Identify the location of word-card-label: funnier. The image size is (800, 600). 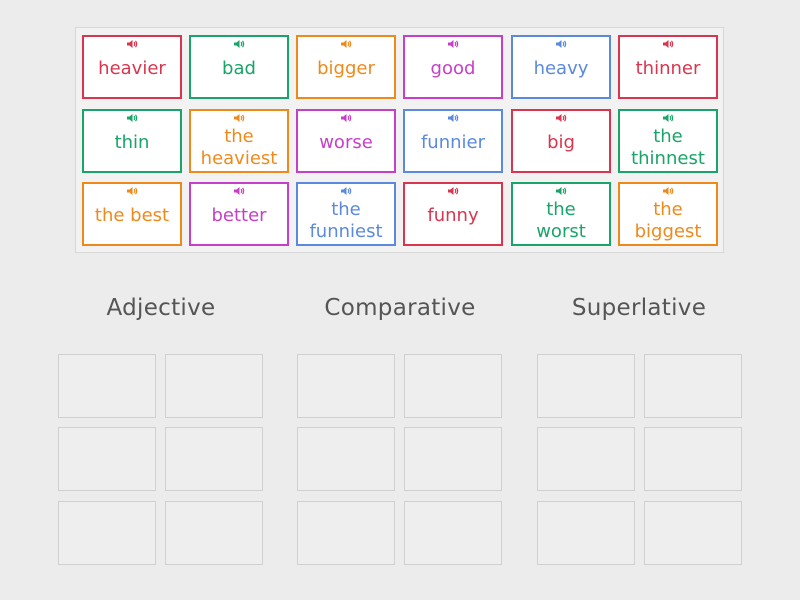
(453, 142).